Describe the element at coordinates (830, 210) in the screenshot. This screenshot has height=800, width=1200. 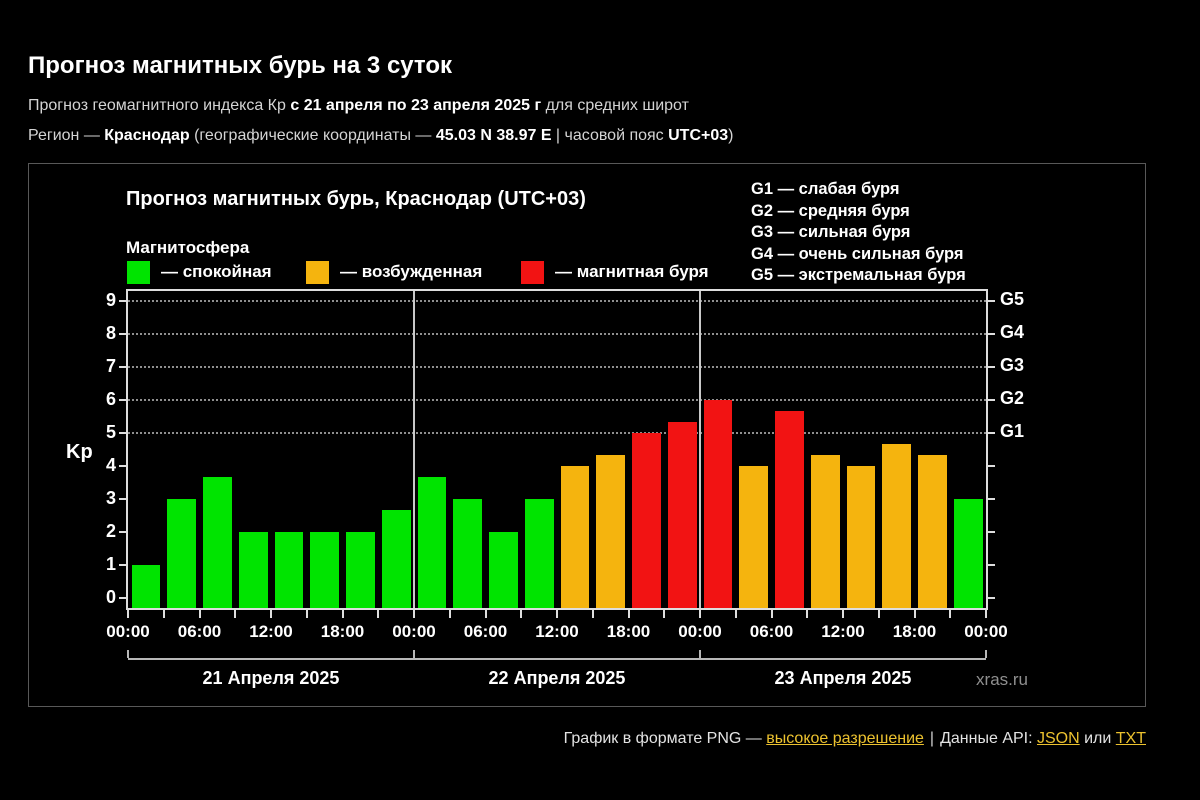
I see `g2-description: G2 — средняя буря` at that location.